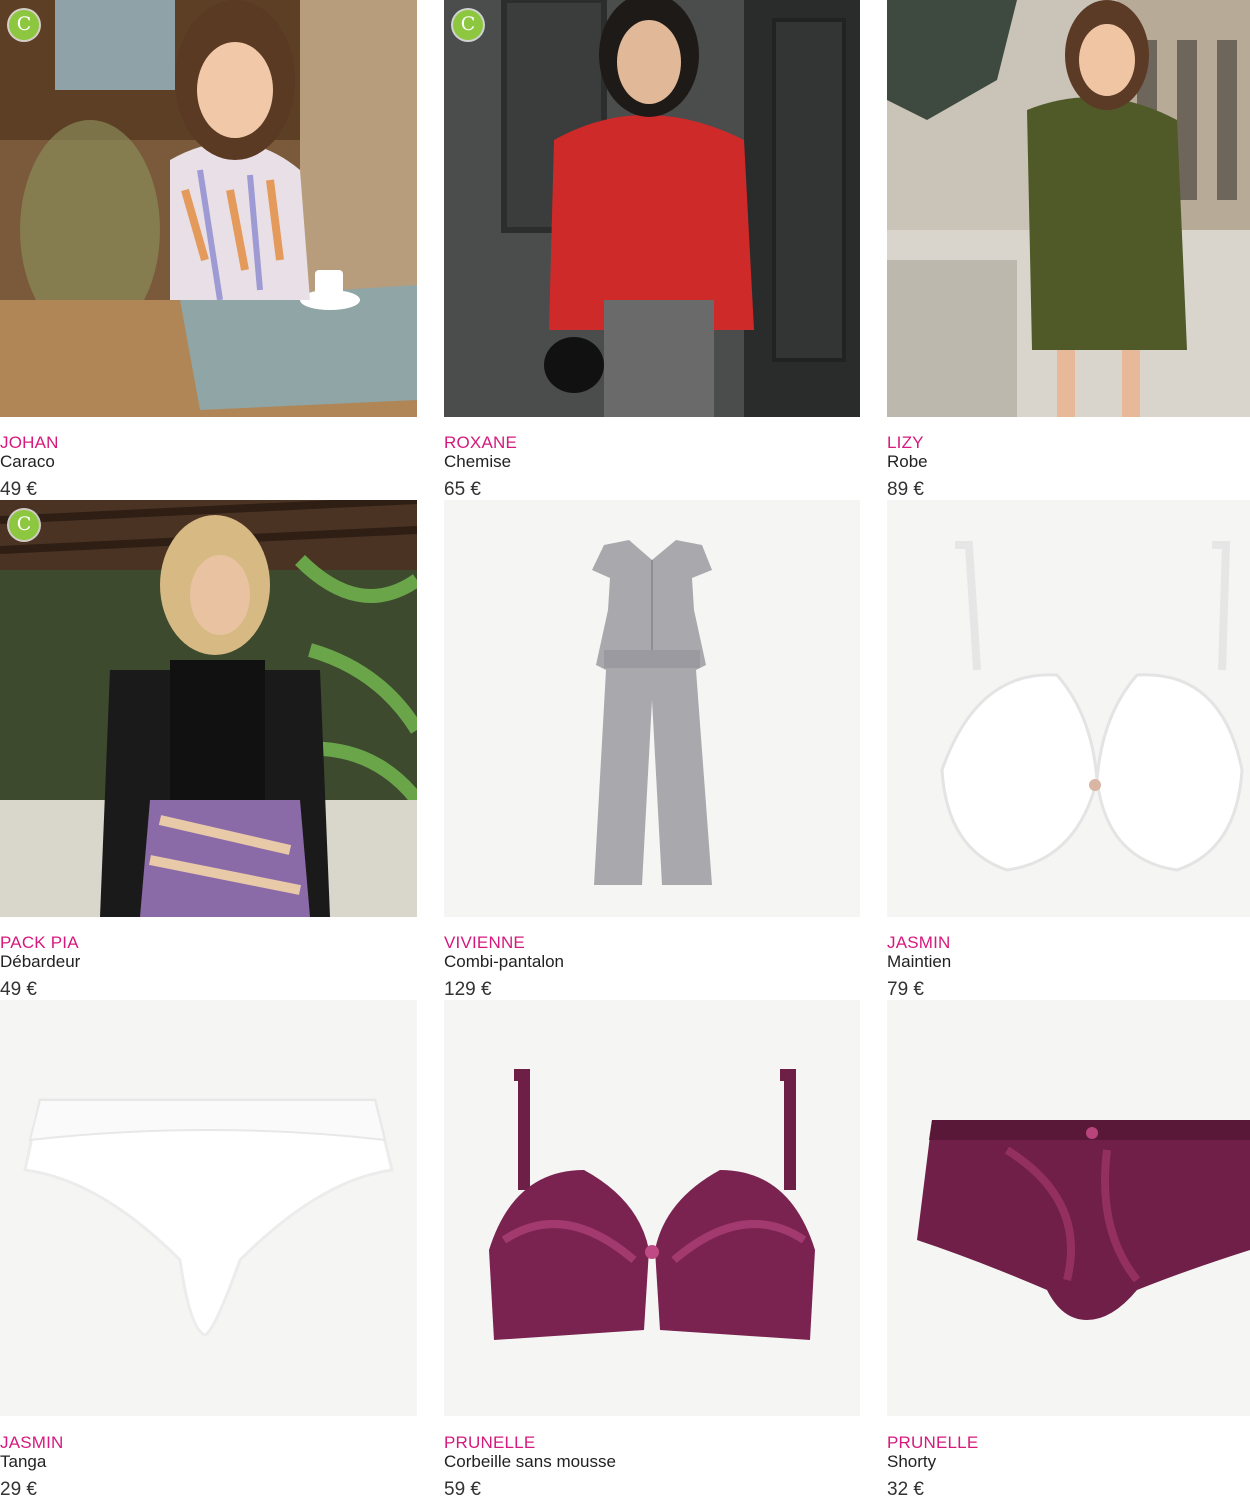  Describe the element at coordinates (208, 442) in the screenshot. I see `product-brand: JOHAN` at that location.